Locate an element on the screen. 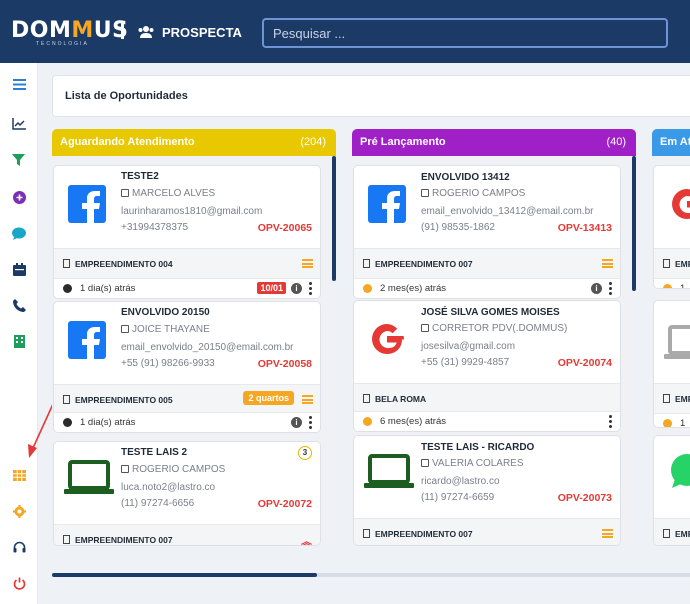 This screenshot has height=604, width=690. lead-email: luca.noto2@lastro.co is located at coordinates (168, 487).